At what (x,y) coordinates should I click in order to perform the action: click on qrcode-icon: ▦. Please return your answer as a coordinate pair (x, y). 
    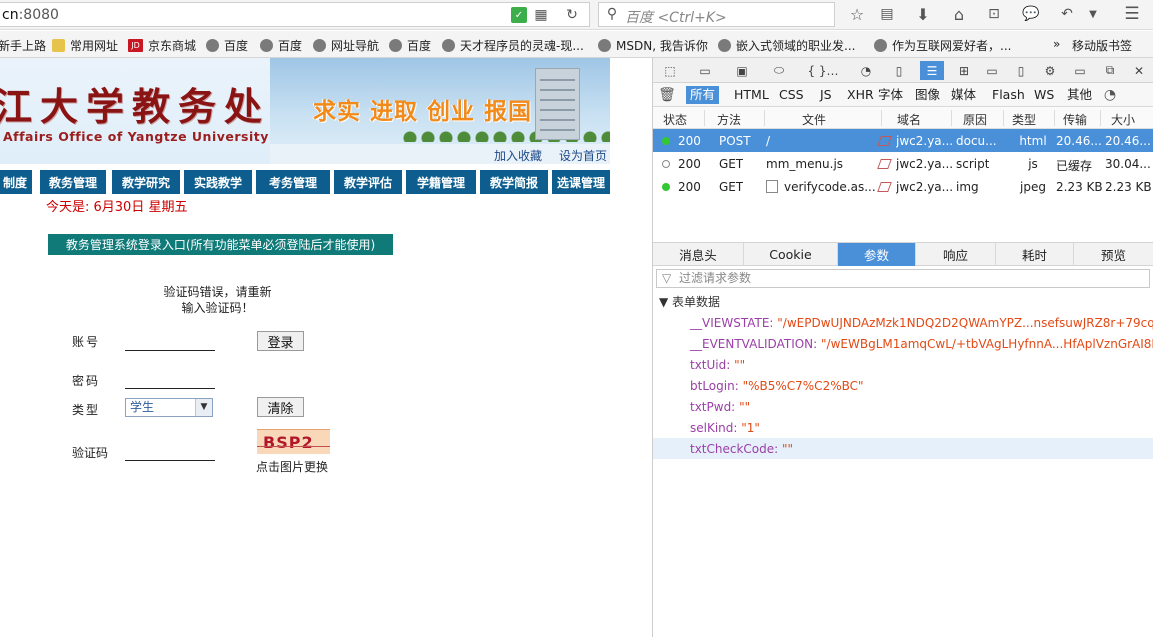
    Looking at the image, I should click on (541, 15).